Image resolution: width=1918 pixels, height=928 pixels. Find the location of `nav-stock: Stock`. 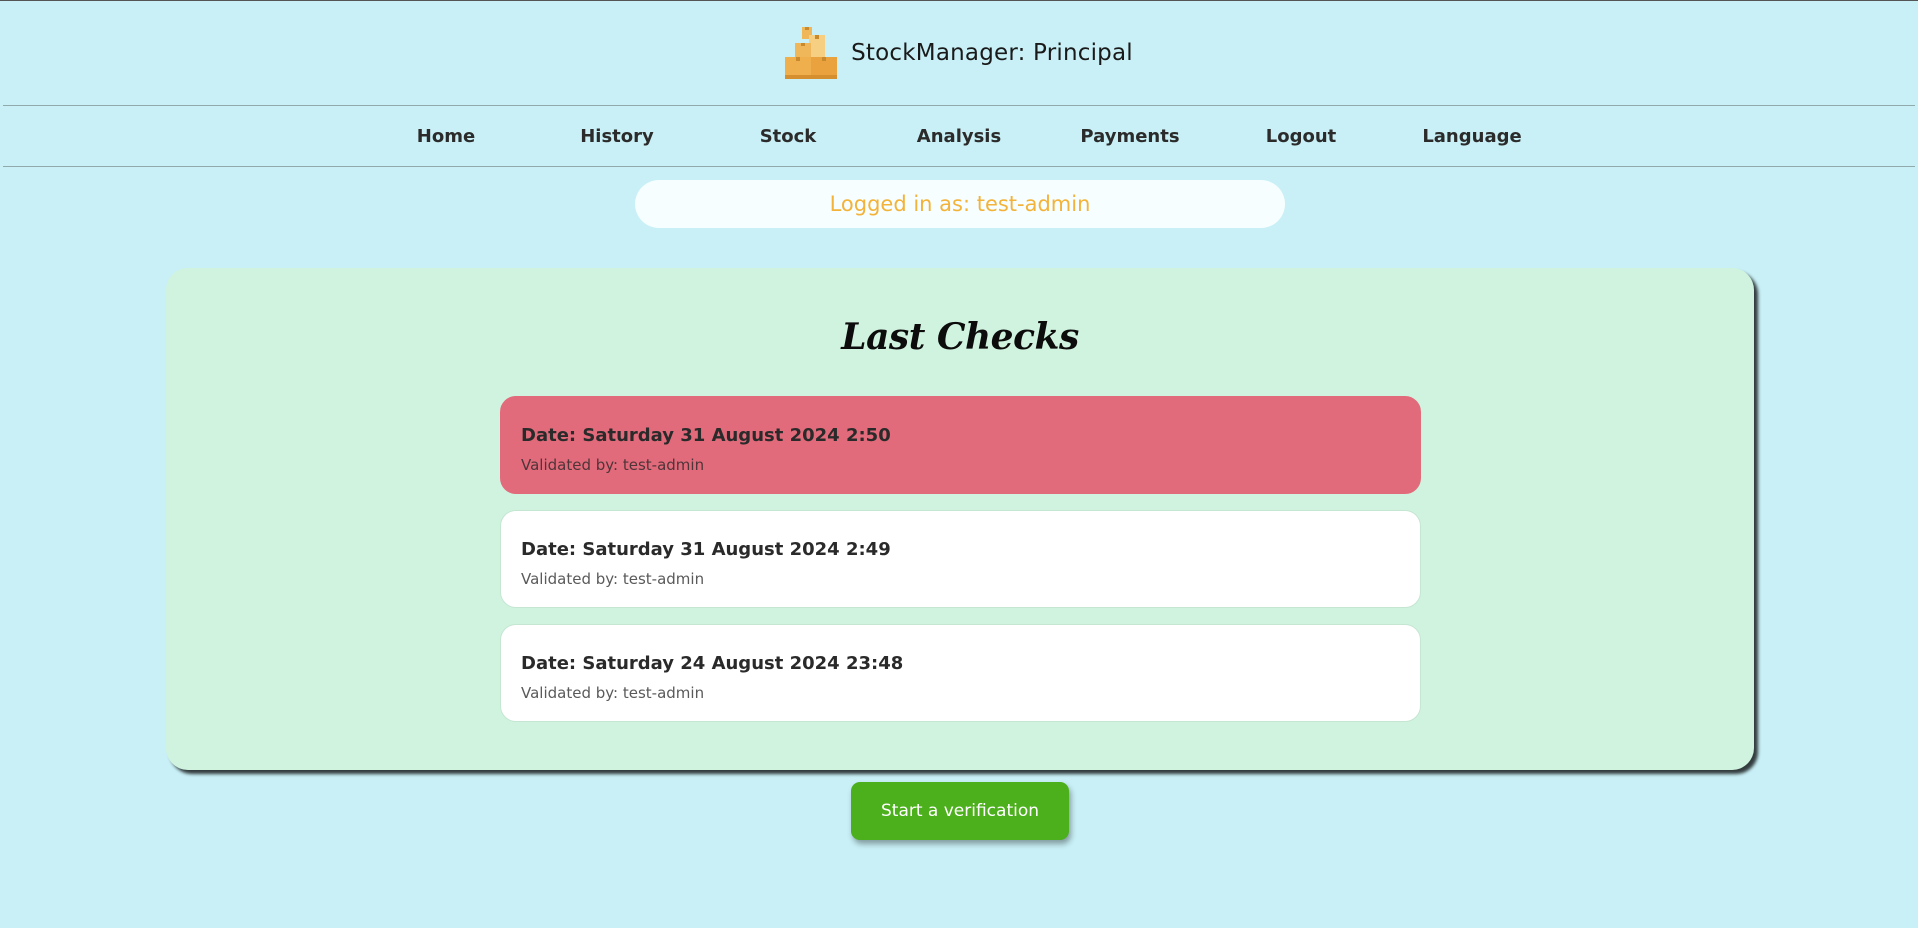

nav-stock: Stock is located at coordinates (788, 136).